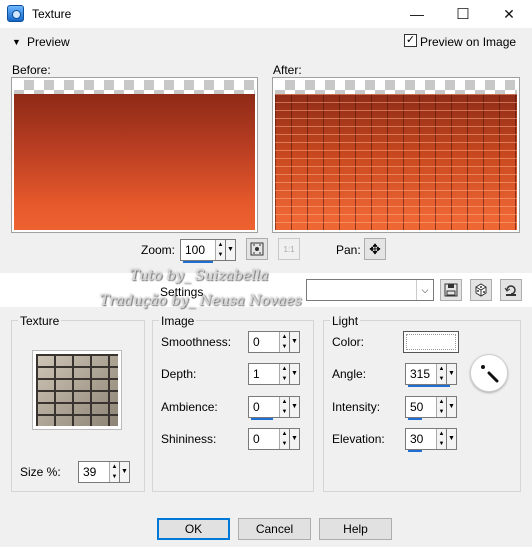 This screenshot has width=532, height=547. I want to click on window-title: Texture, so click(52, 14).